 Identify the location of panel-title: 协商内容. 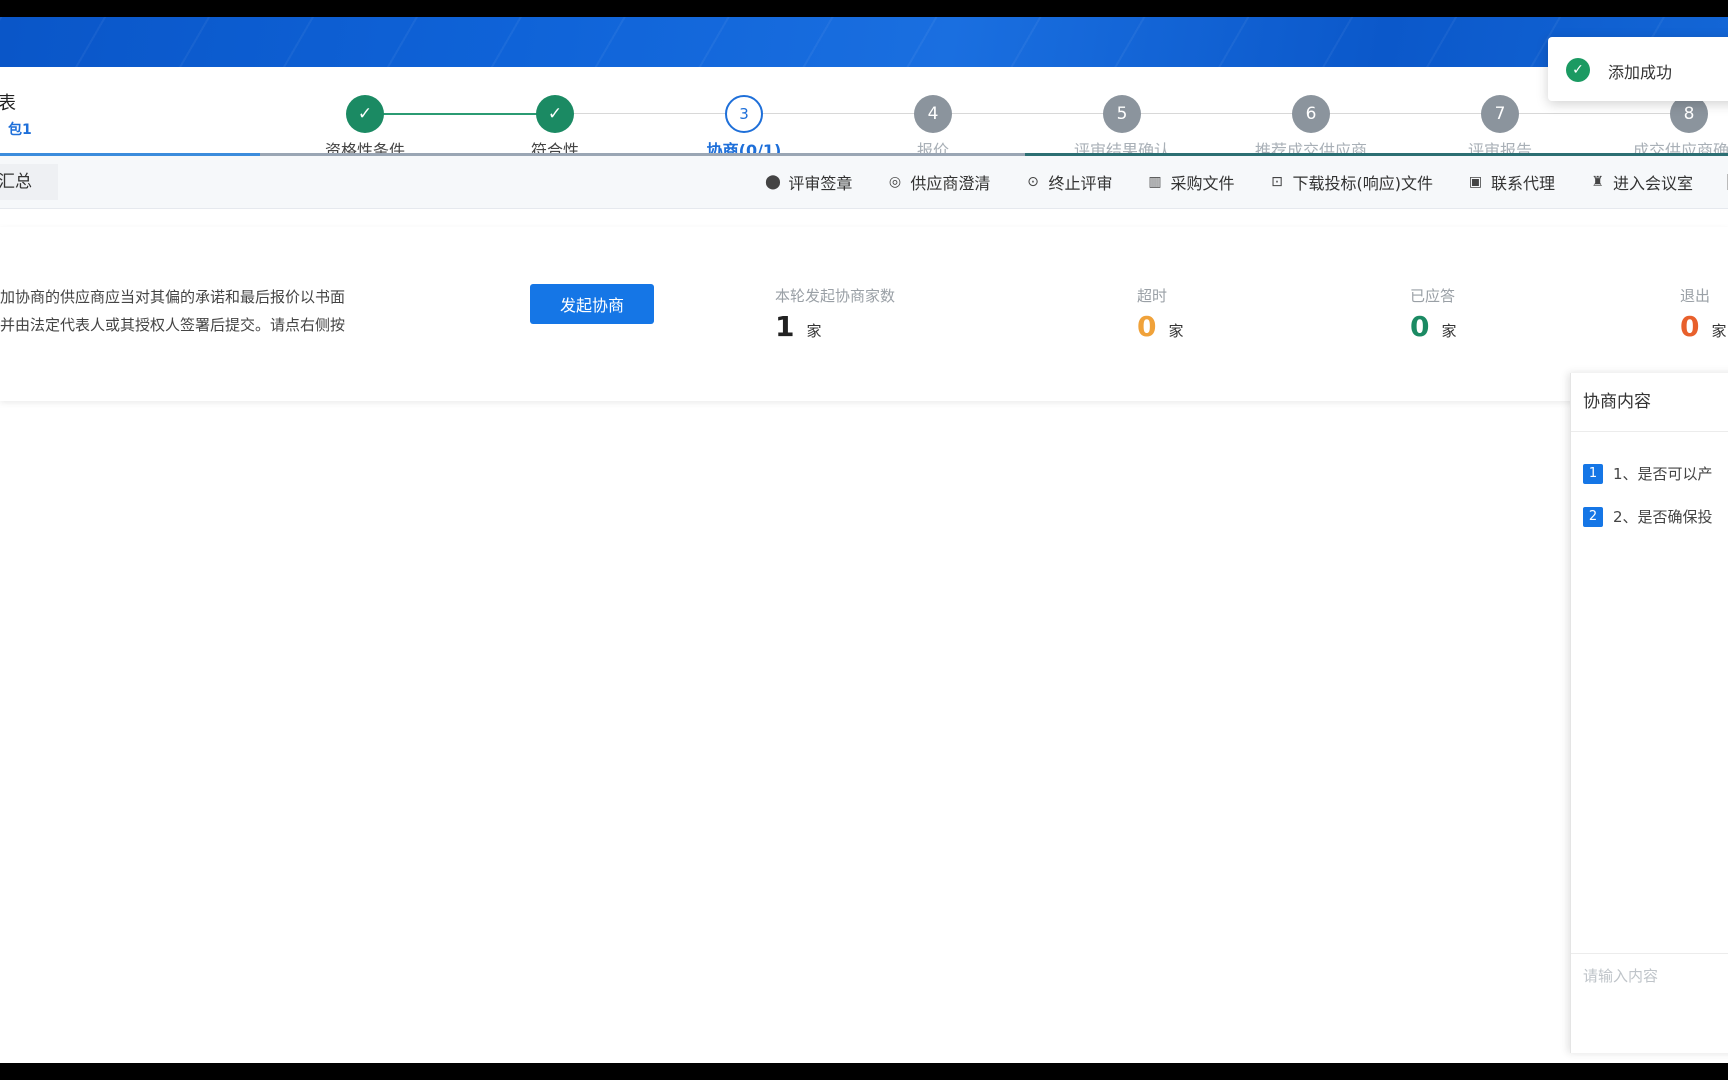
(1617, 402).